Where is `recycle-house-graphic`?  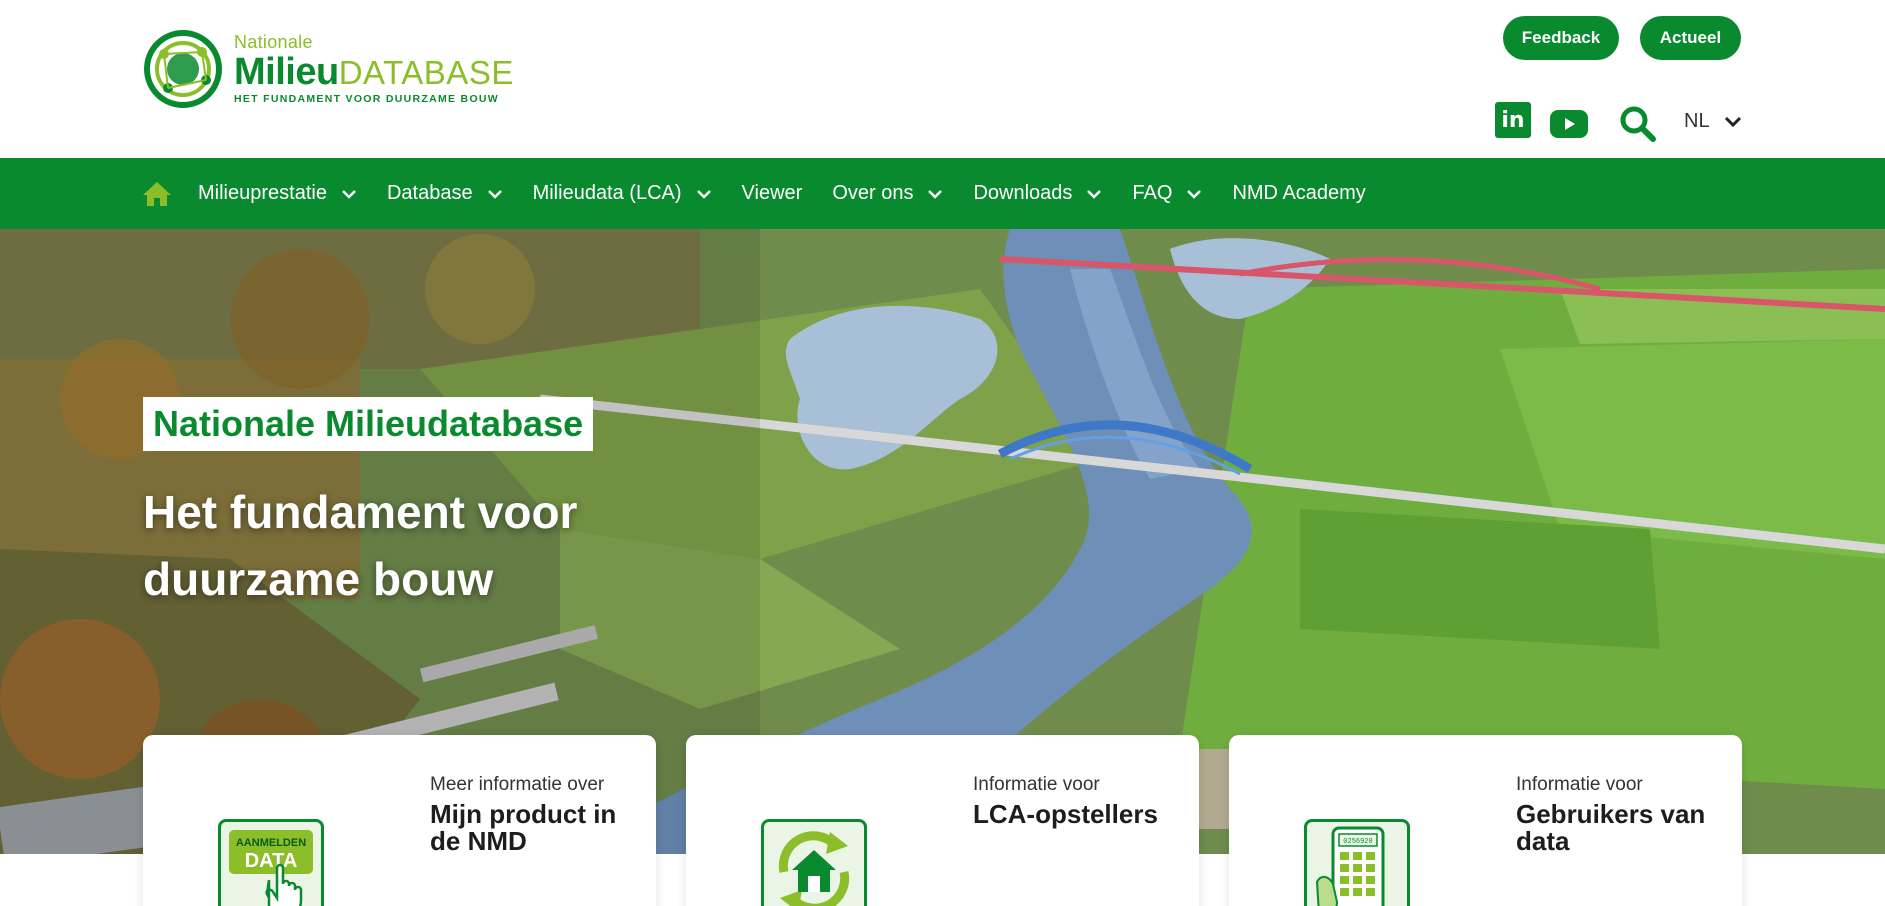
recycle-house-graphic is located at coordinates (814, 868).